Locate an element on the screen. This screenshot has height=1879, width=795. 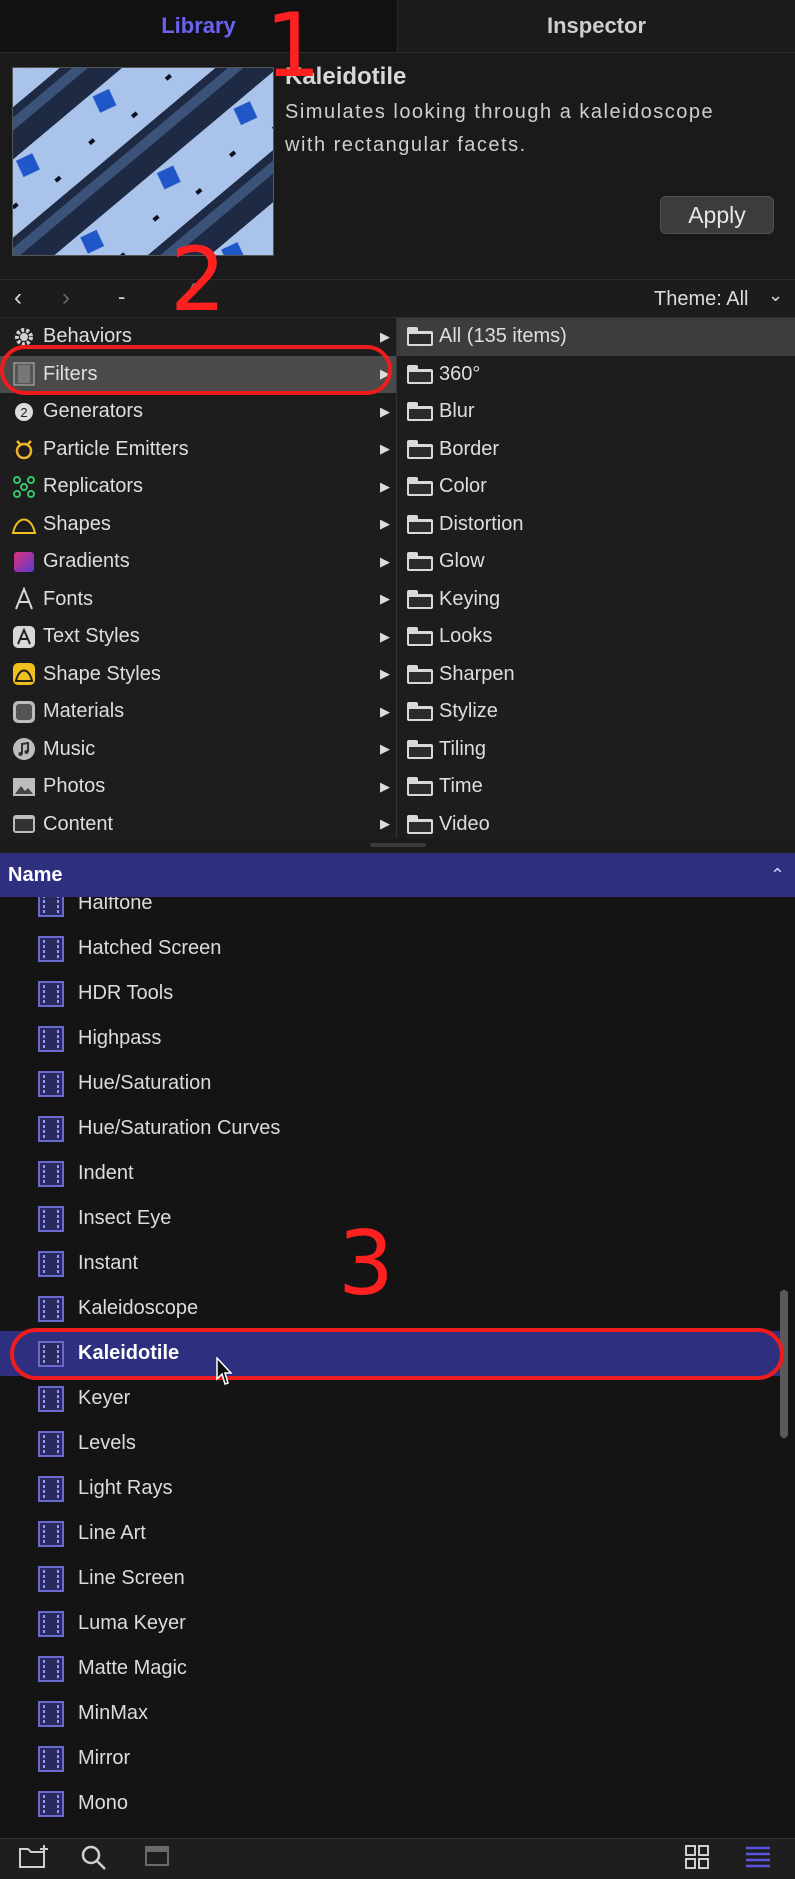
folder-sharpen: Sharpen is located at coordinates (596, 675).